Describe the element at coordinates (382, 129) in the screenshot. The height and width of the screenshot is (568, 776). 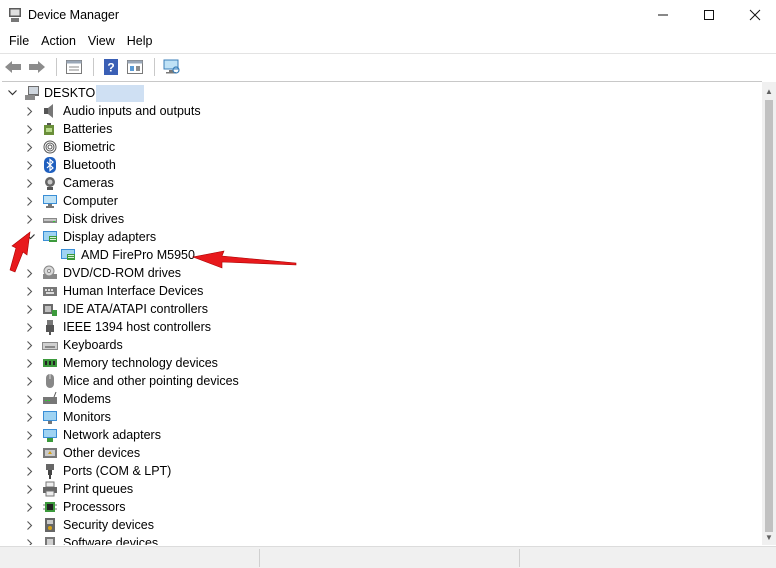
I see `tree-category: Batteries` at that location.